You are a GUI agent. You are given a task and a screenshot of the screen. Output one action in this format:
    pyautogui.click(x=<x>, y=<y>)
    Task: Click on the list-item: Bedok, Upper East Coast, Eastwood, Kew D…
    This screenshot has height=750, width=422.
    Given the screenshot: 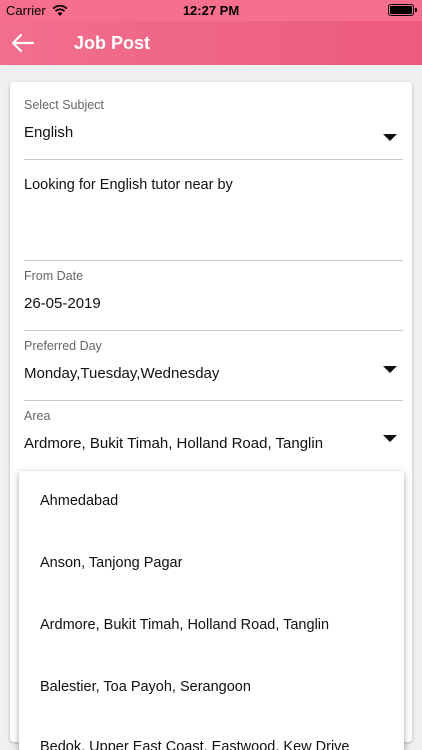 What is the action you would take?
    pyautogui.click(x=194, y=744)
    